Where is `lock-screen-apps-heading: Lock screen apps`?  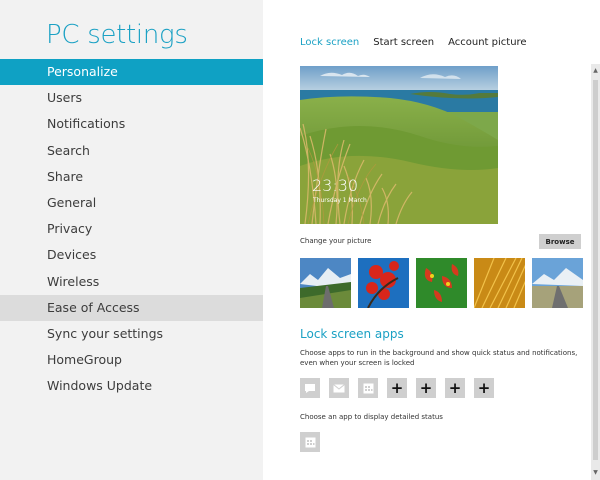 lock-screen-apps-heading: Lock screen apps is located at coordinates (352, 334).